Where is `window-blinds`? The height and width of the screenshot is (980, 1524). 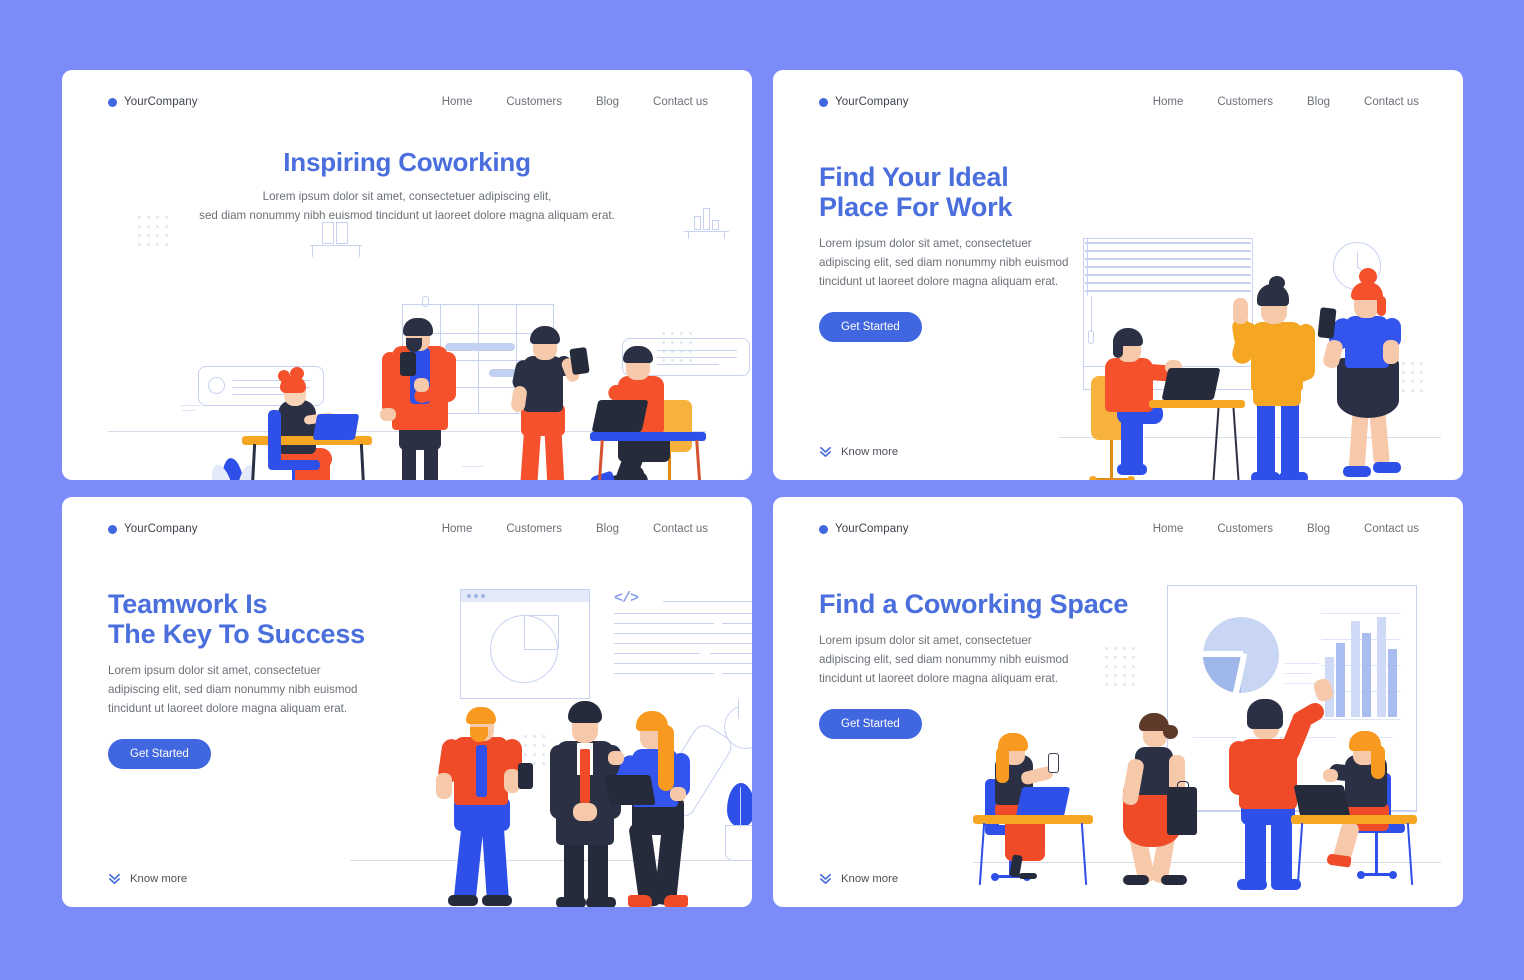
window-blinds is located at coordinates (1168, 243).